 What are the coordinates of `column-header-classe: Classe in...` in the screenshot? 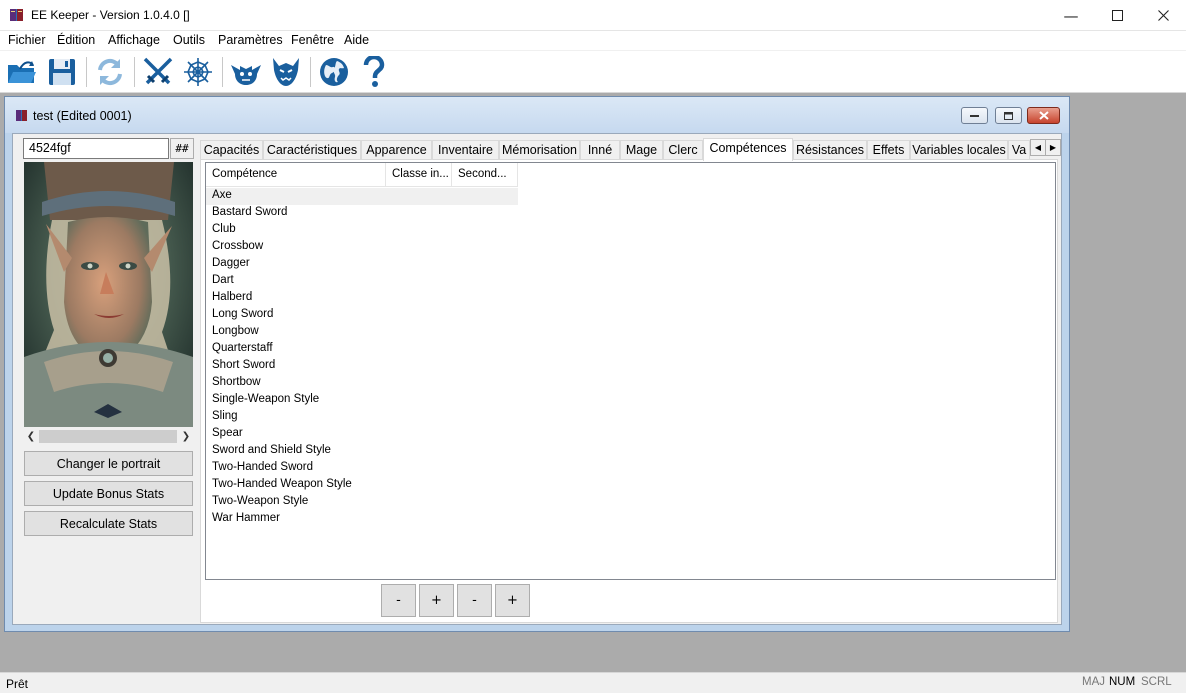 It's located at (419, 175).